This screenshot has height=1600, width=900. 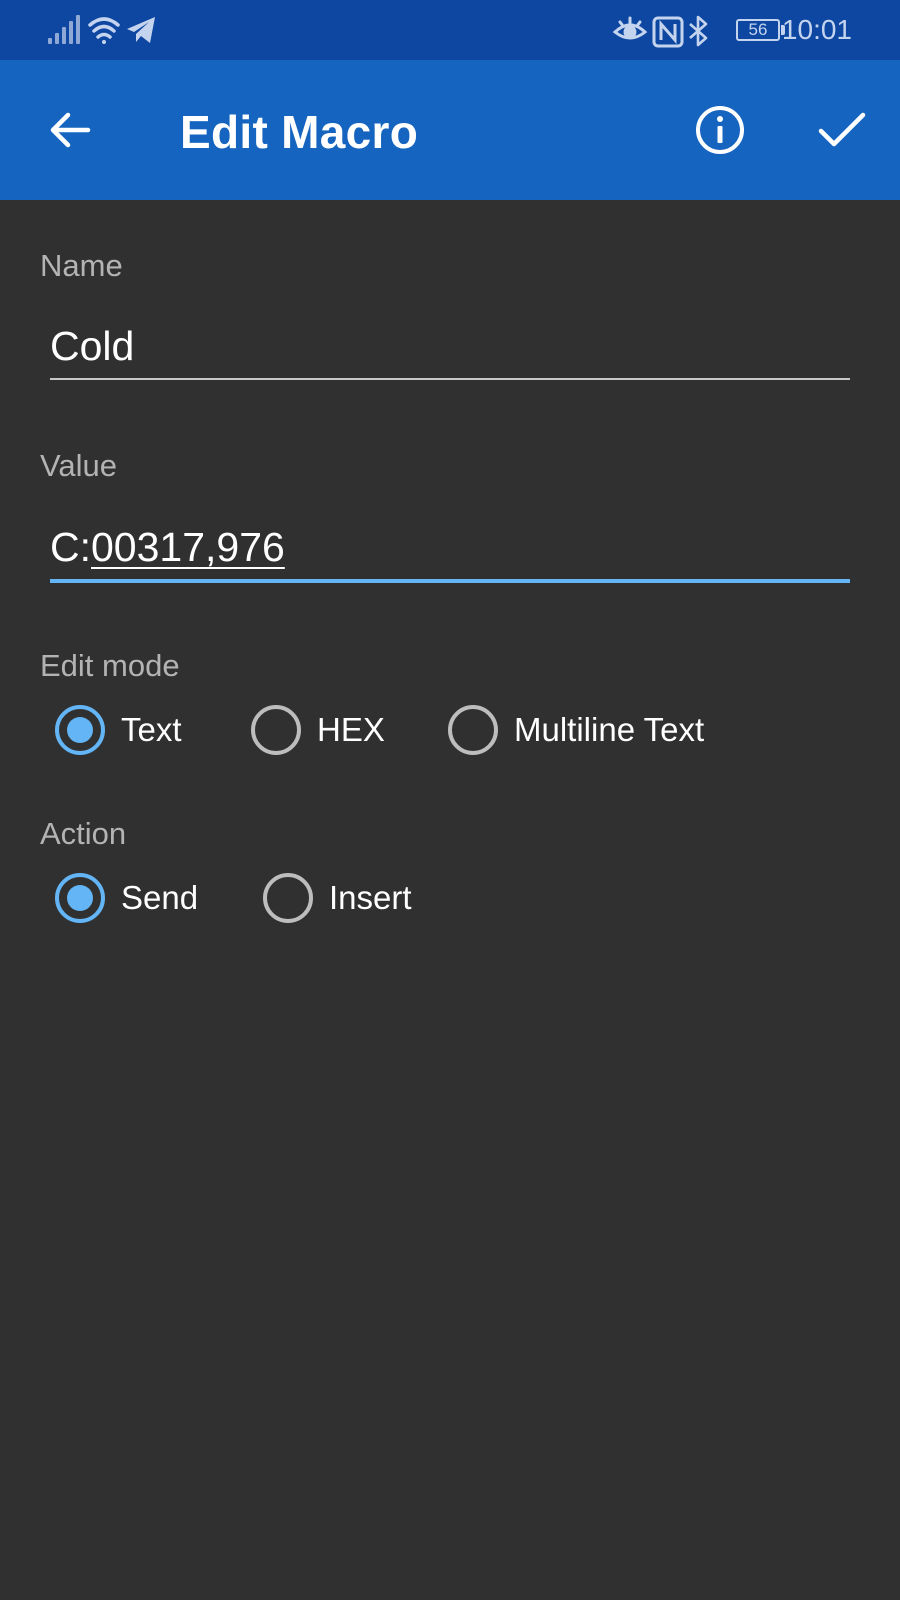 I want to click on edit-mode-radio-text: Text, so click(x=118, y=730).